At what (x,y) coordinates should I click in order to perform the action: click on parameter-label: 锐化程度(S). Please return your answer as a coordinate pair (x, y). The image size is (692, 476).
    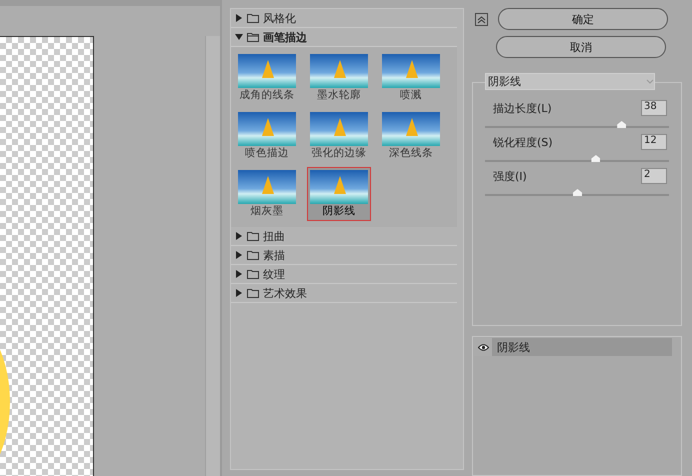
    Looking at the image, I should click on (523, 142).